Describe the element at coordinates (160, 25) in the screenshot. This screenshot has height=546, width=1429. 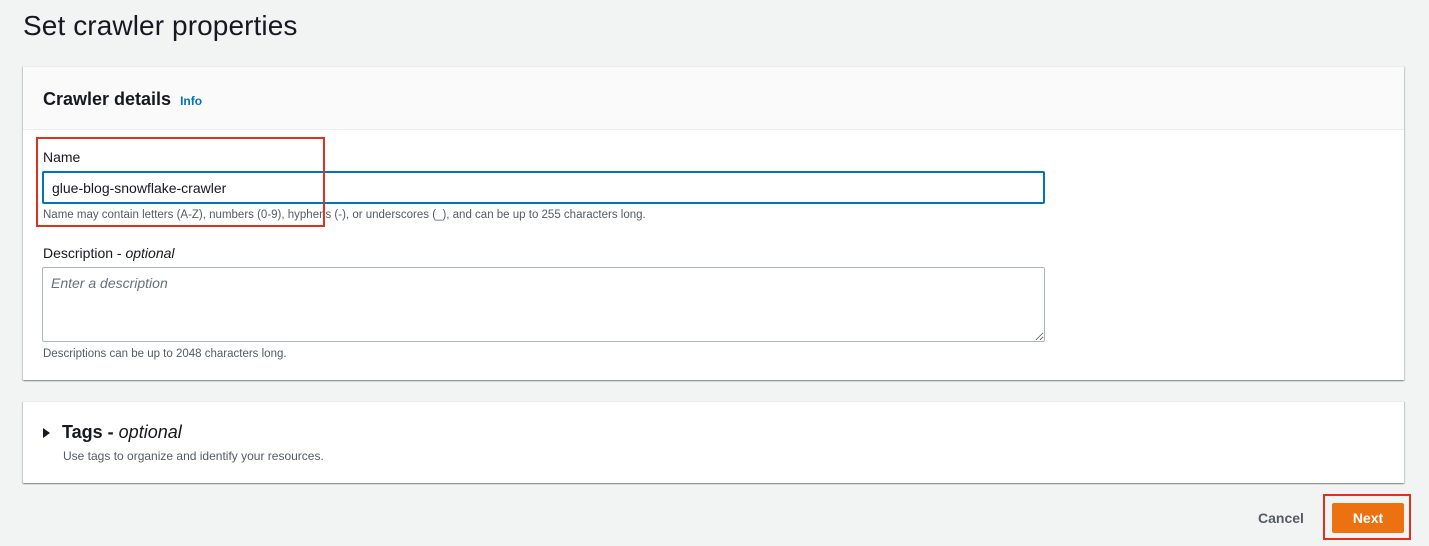
I see `page-title: Set crawler properties` at that location.